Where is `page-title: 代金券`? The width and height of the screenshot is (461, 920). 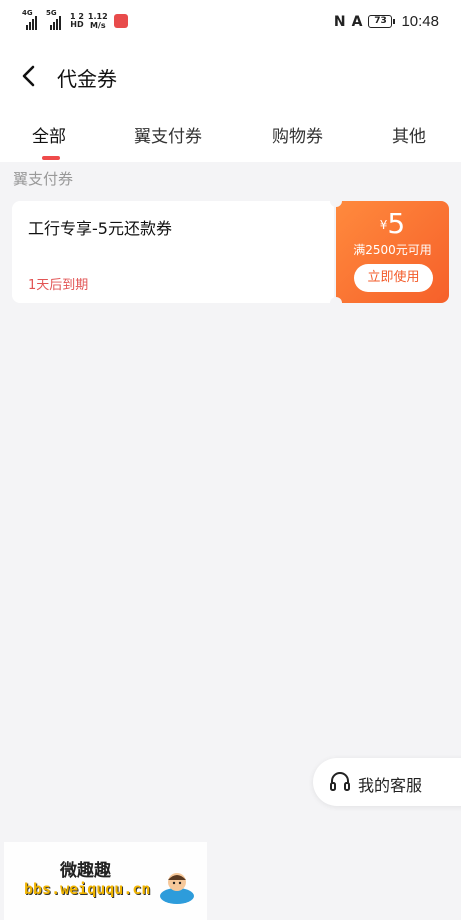
page-title: 代金券 is located at coordinates (87, 79).